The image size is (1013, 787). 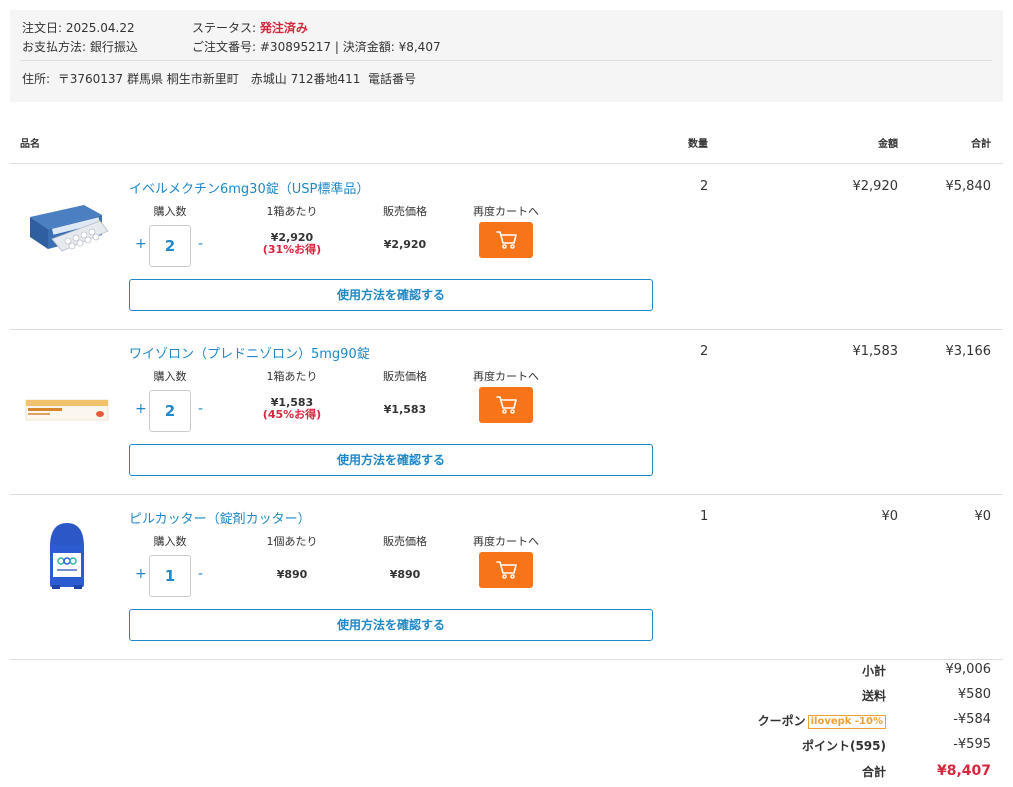 I want to click on per-unit-price: ¥890, so click(x=292, y=574).